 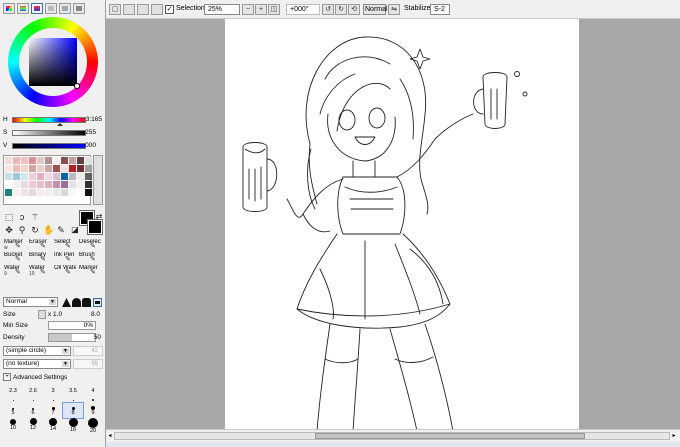 I want to click on zoom-in-icon: +, so click(x=261, y=9).